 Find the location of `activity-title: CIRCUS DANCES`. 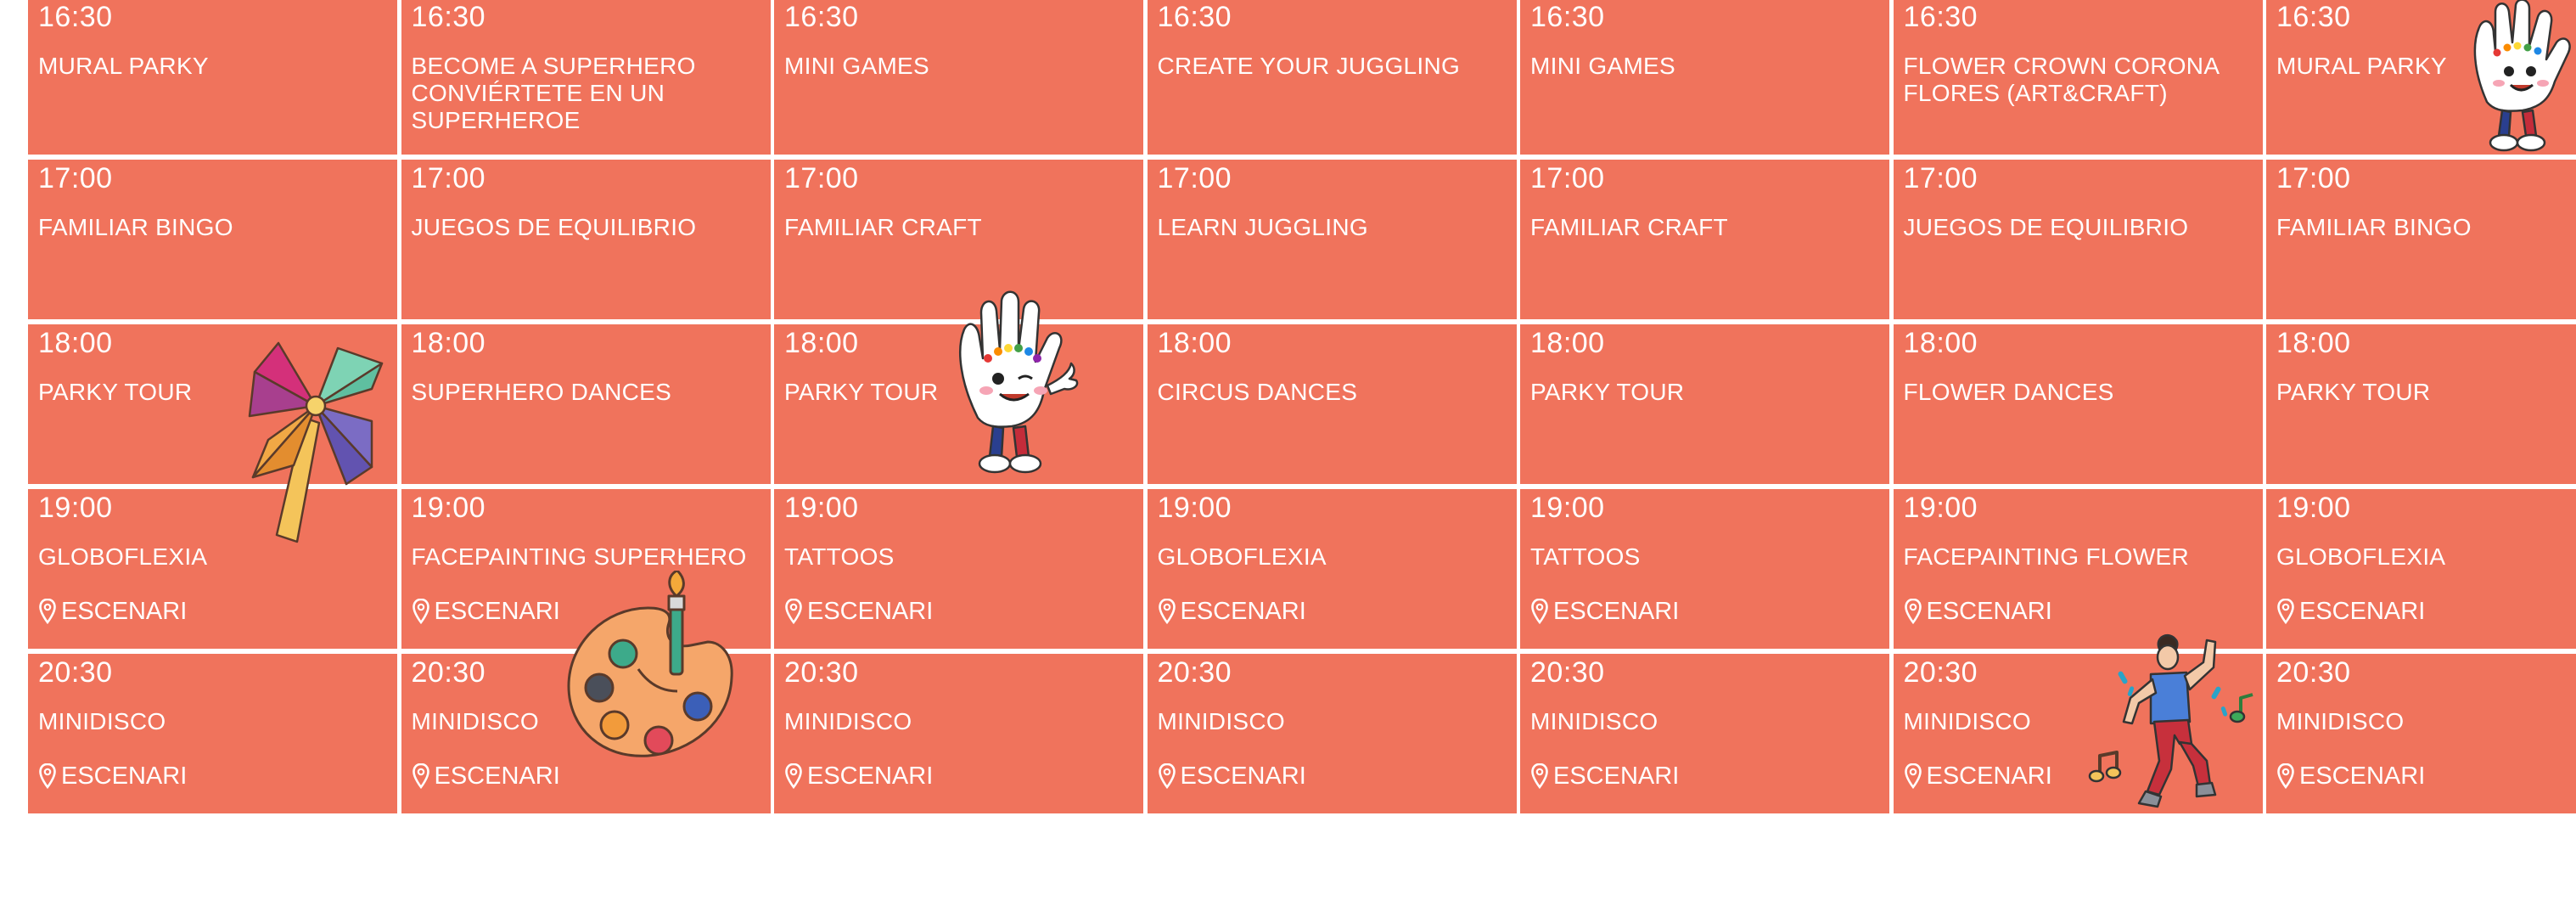

activity-title: CIRCUS DANCES is located at coordinates (1257, 392).